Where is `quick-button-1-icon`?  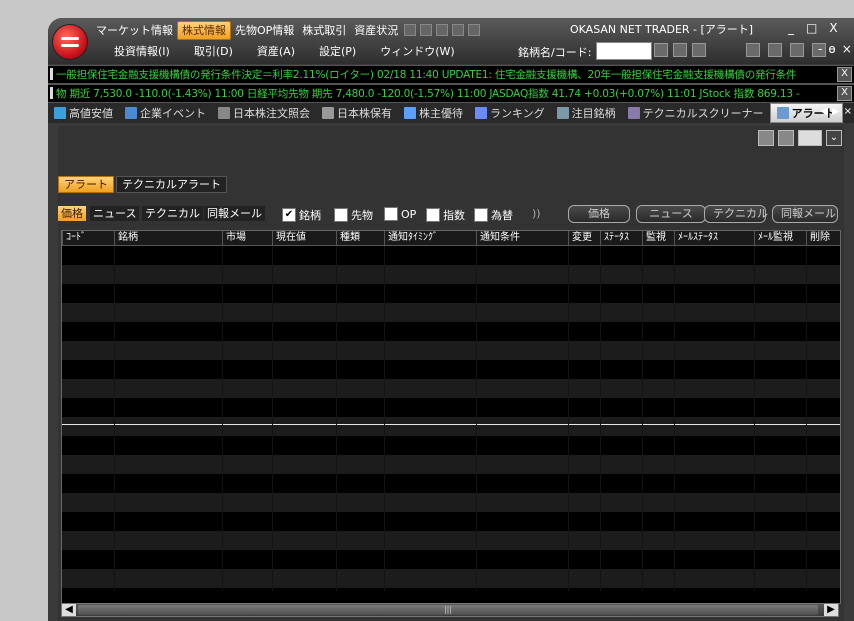
quick-button-1-icon is located at coordinates (410, 30).